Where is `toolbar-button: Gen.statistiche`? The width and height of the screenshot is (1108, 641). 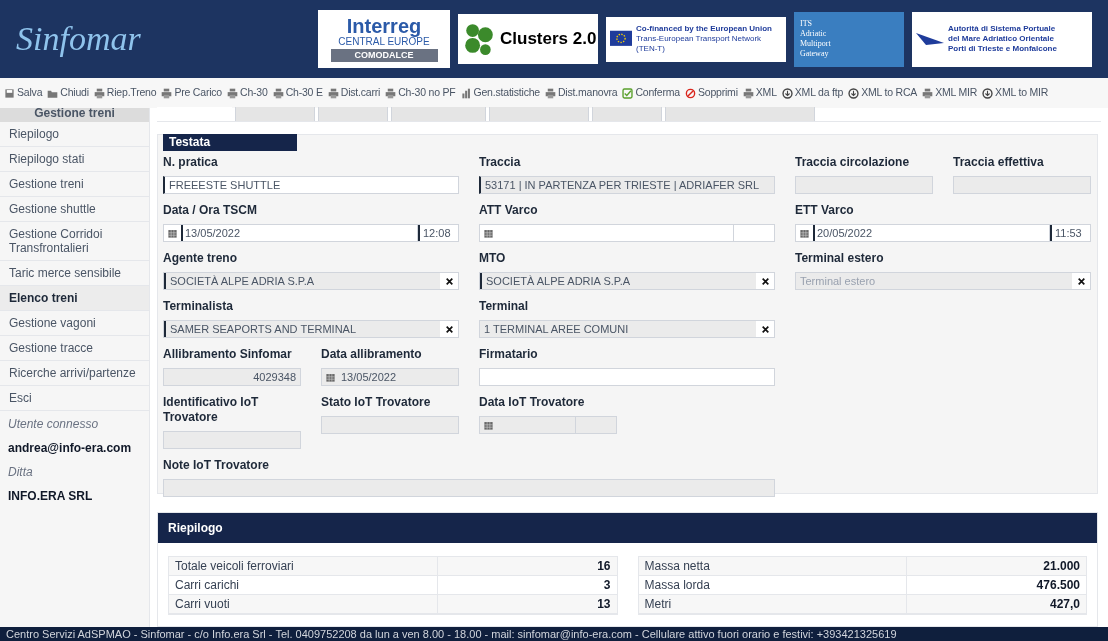
toolbar-button: Gen.statistiche is located at coordinates (500, 93).